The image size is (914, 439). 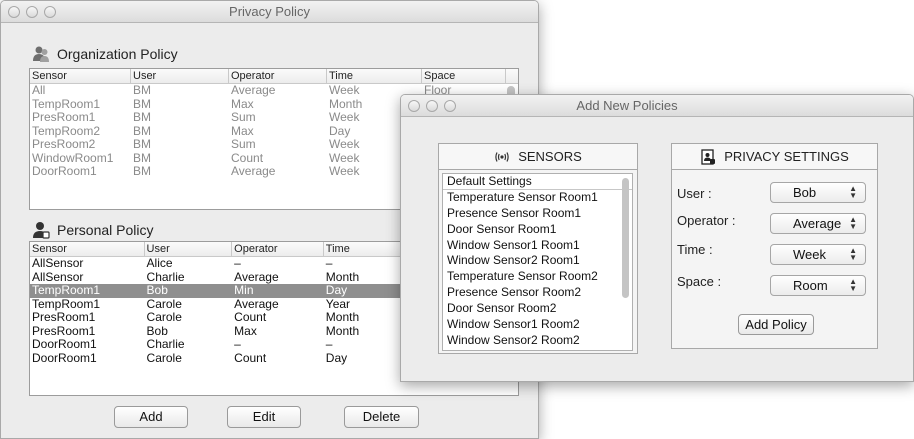 What do you see at coordinates (39, 90) in the screenshot?
I see `table-cell: All` at bounding box center [39, 90].